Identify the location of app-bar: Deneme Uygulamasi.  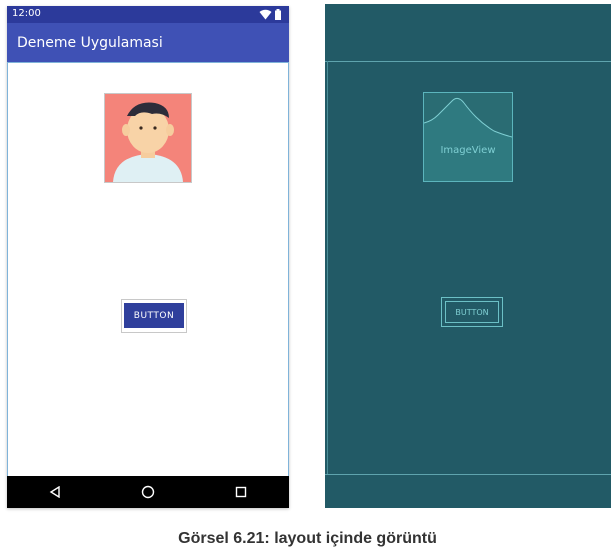
(148, 42).